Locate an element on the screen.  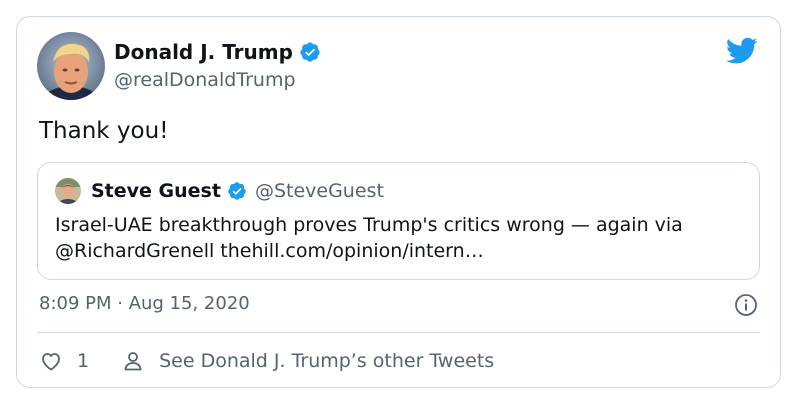
author-avatar is located at coordinates (71, 66).